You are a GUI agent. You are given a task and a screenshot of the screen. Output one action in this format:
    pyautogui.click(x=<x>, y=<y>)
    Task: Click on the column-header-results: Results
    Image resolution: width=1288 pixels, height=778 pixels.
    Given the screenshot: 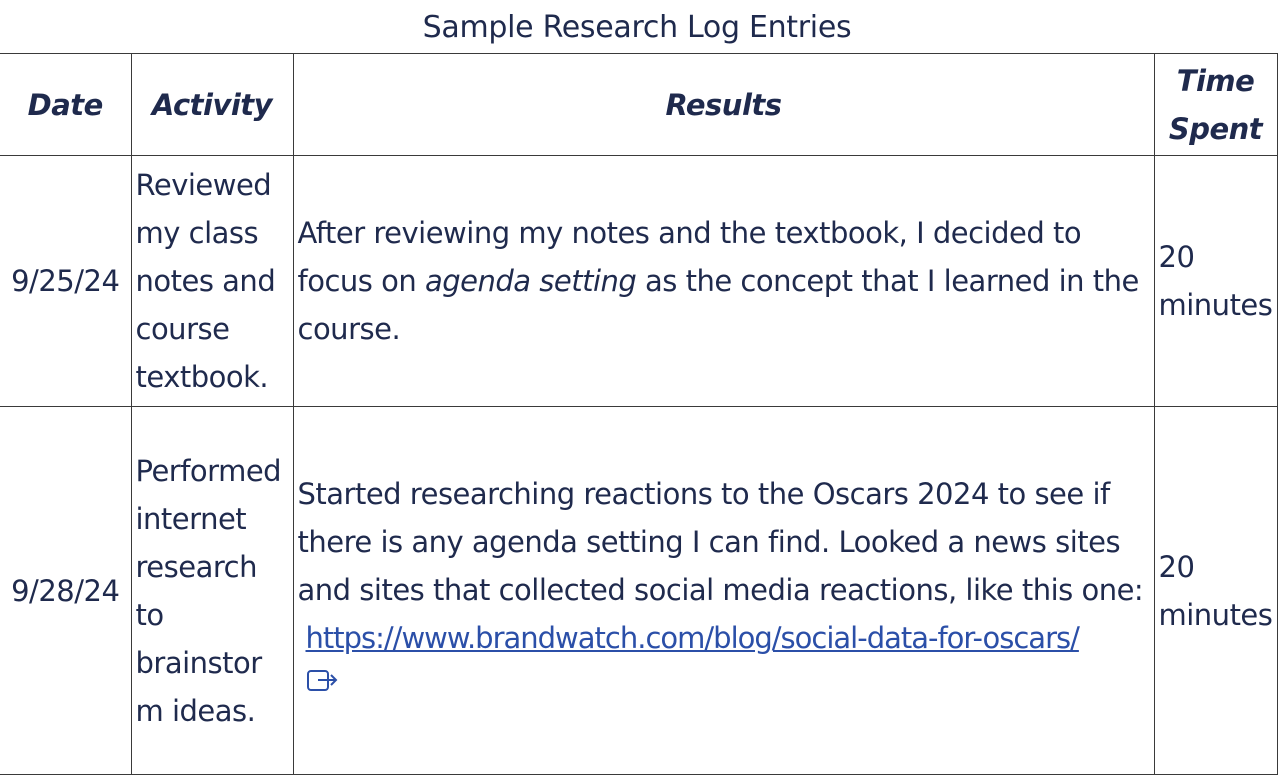 What is the action you would take?
    pyautogui.click(x=723, y=104)
    